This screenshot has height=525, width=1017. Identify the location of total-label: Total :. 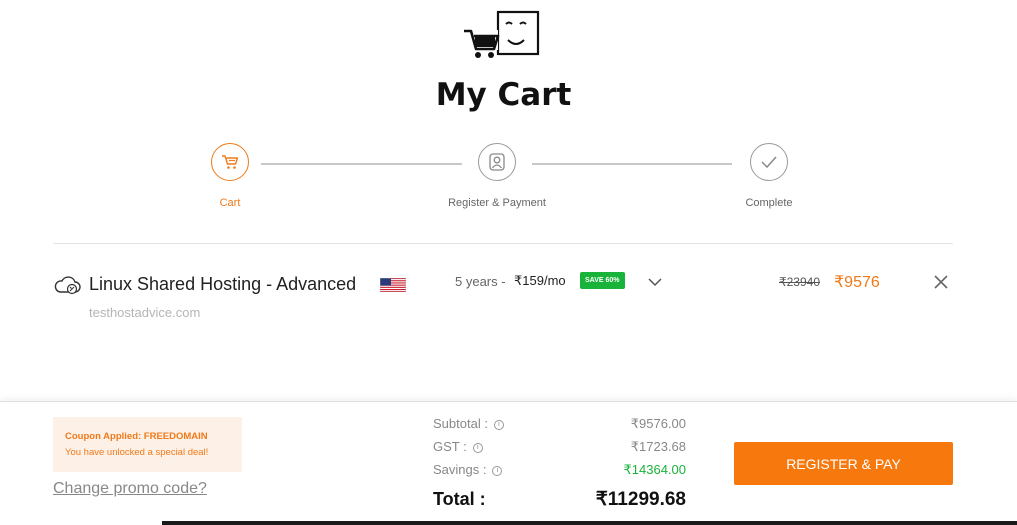
(459, 499).